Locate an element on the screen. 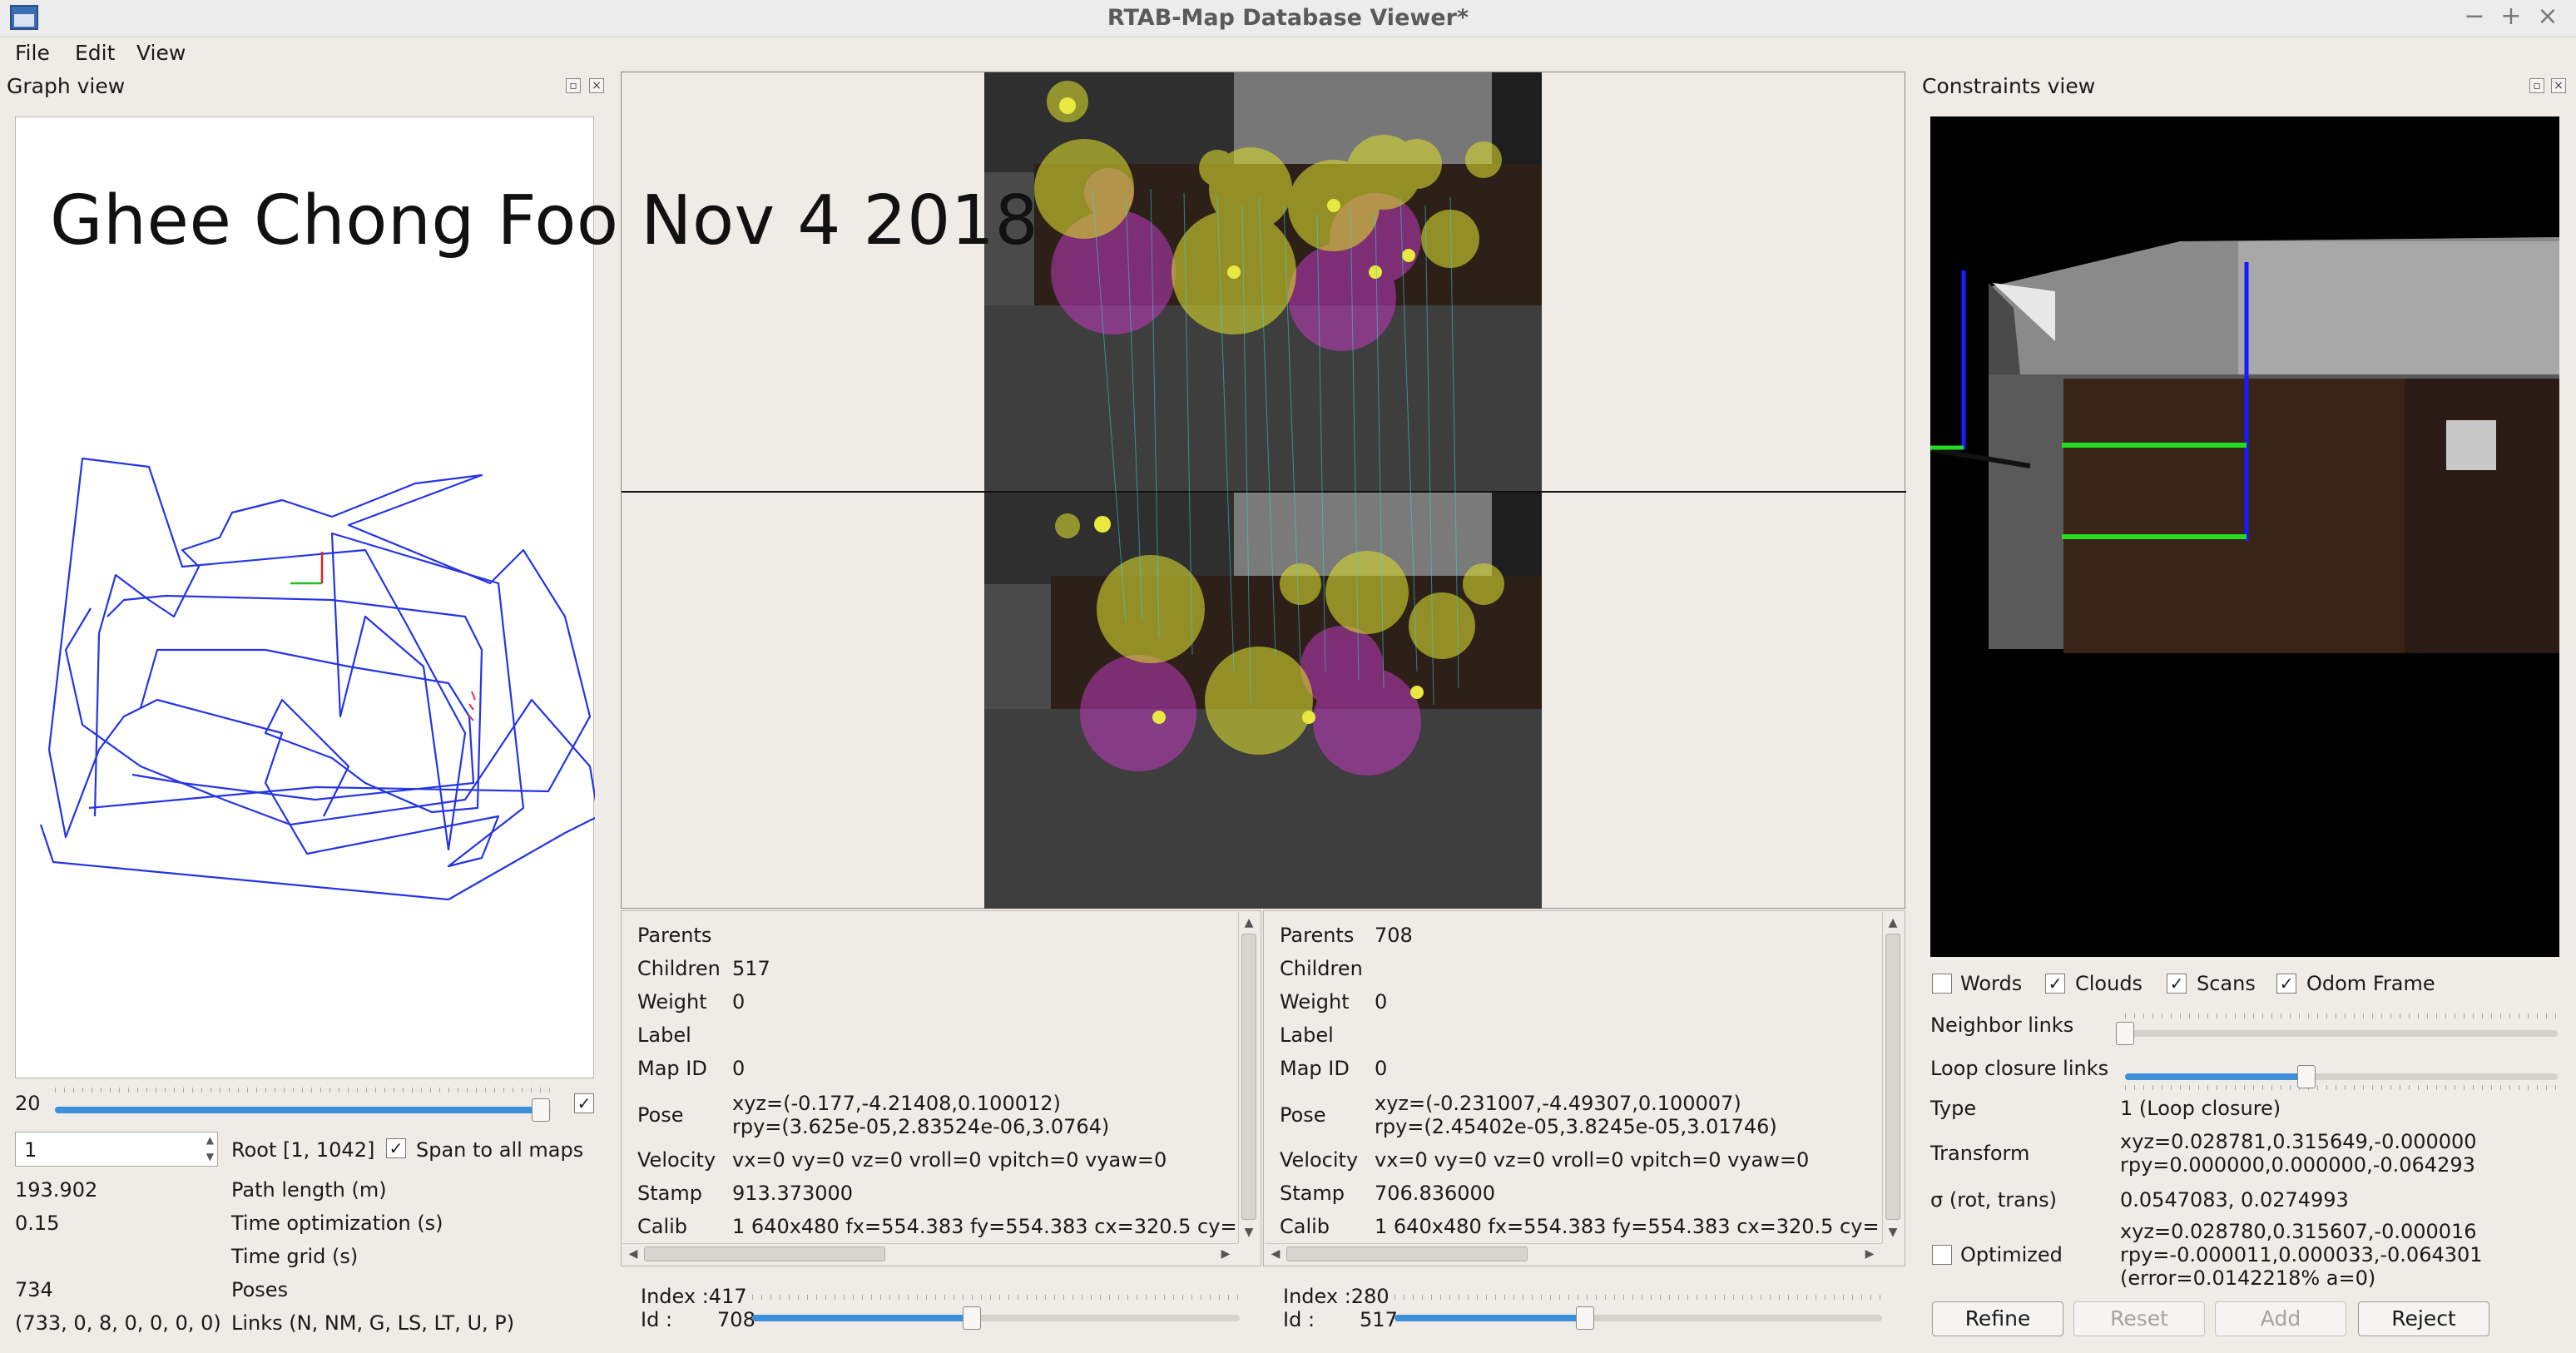 The image size is (2576, 1353). optimized-checkbox is located at coordinates (1942, 1255).